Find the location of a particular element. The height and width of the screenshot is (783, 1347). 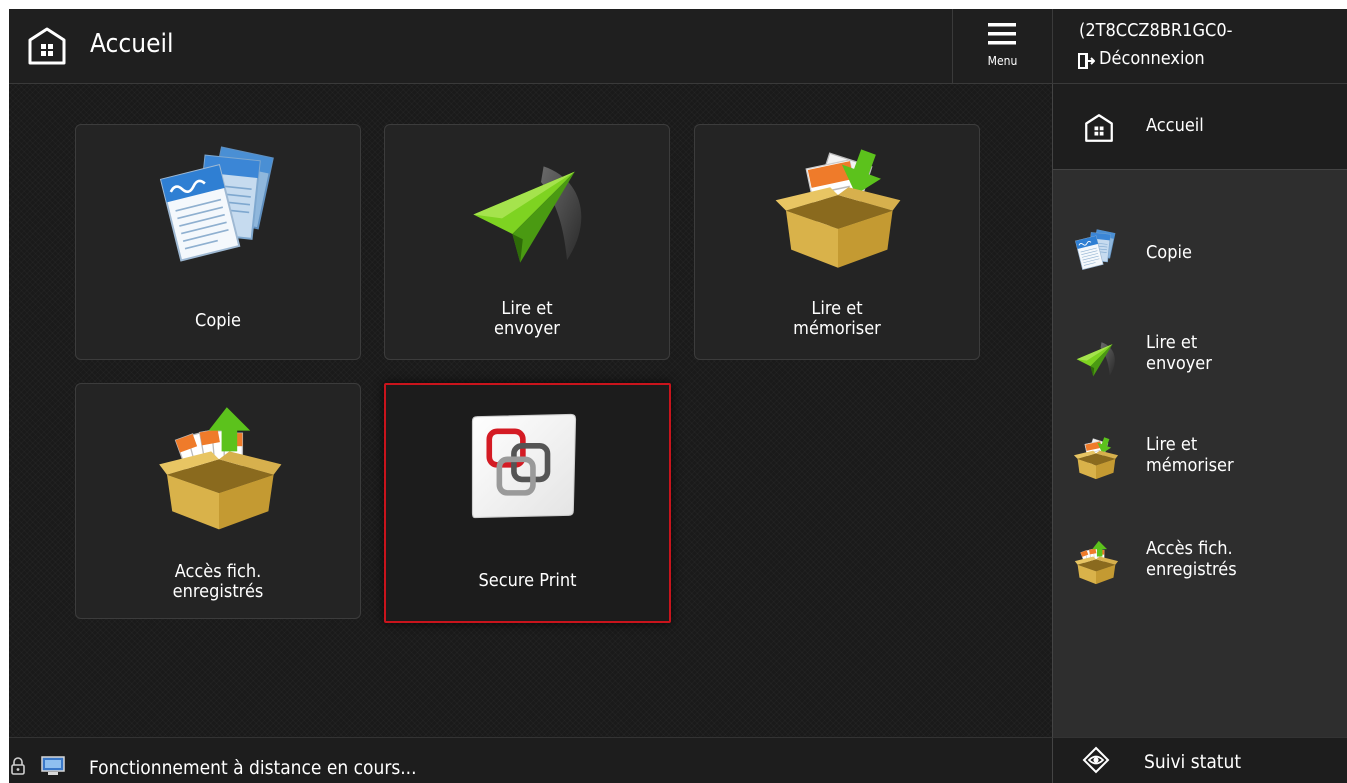

hamburger-menu-icon is located at coordinates (1002, 34).